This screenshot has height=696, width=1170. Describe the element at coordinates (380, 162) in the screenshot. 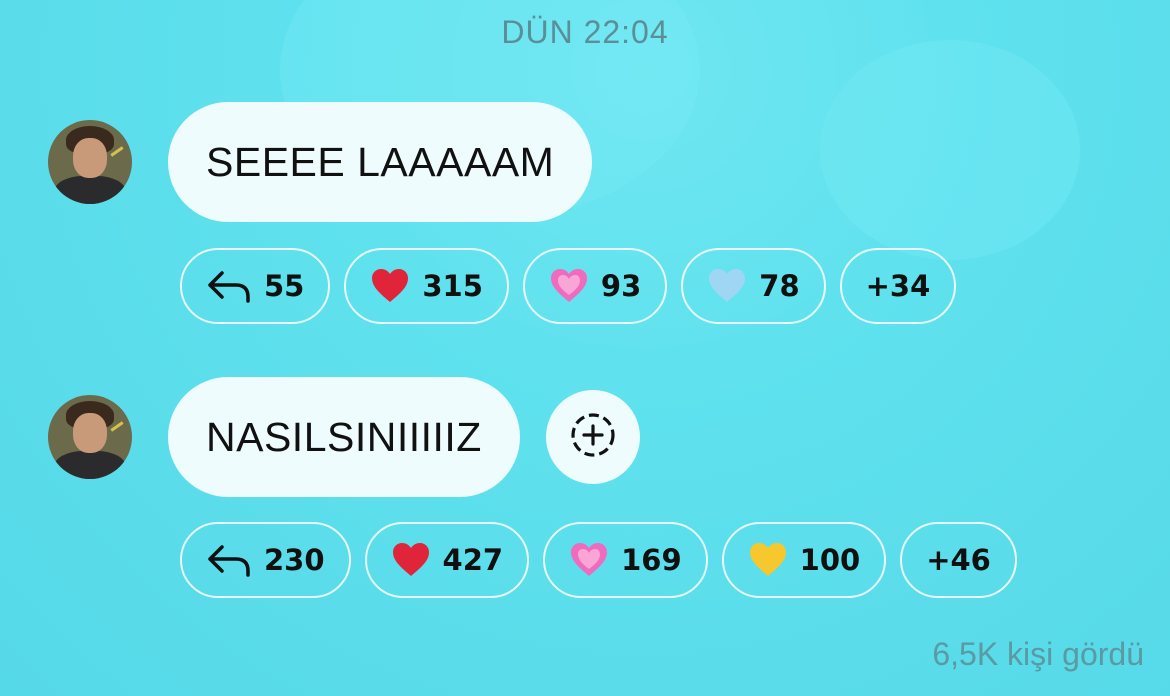

I see `message-bubble: SEEEE LAAAAAM` at that location.